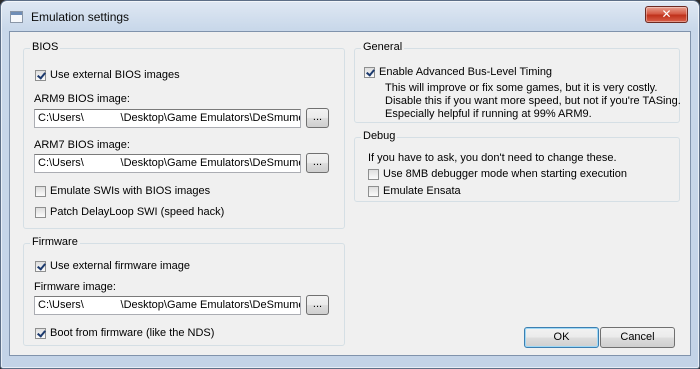 This screenshot has height=369, width=700. Describe the element at coordinates (40, 333) in the screenshot. I see `boot-from-firmware-checkbox` at that location.